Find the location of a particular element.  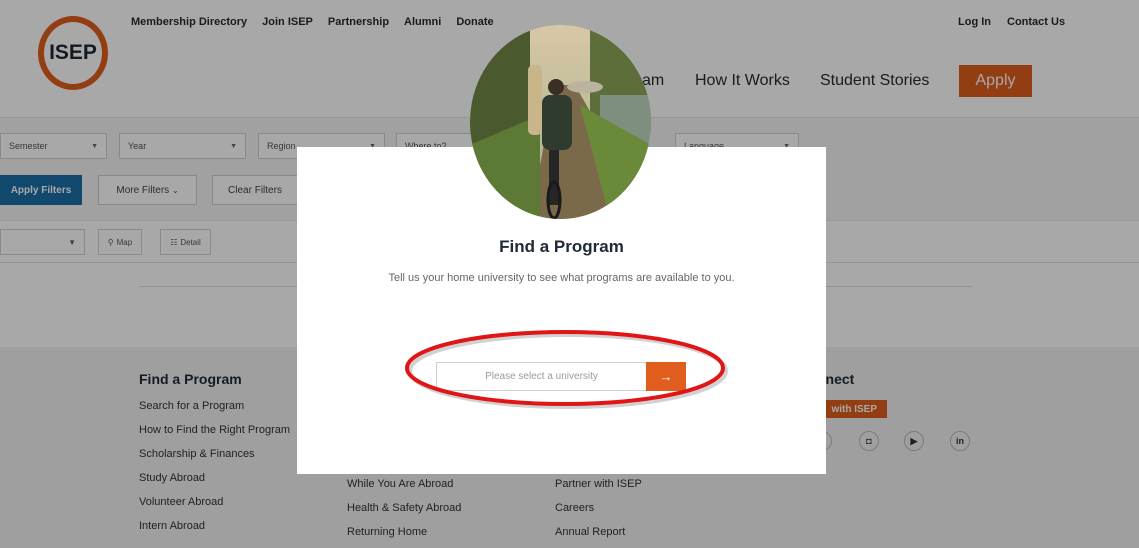

modal-title: Find a Program is located at coordinates (561, 246).